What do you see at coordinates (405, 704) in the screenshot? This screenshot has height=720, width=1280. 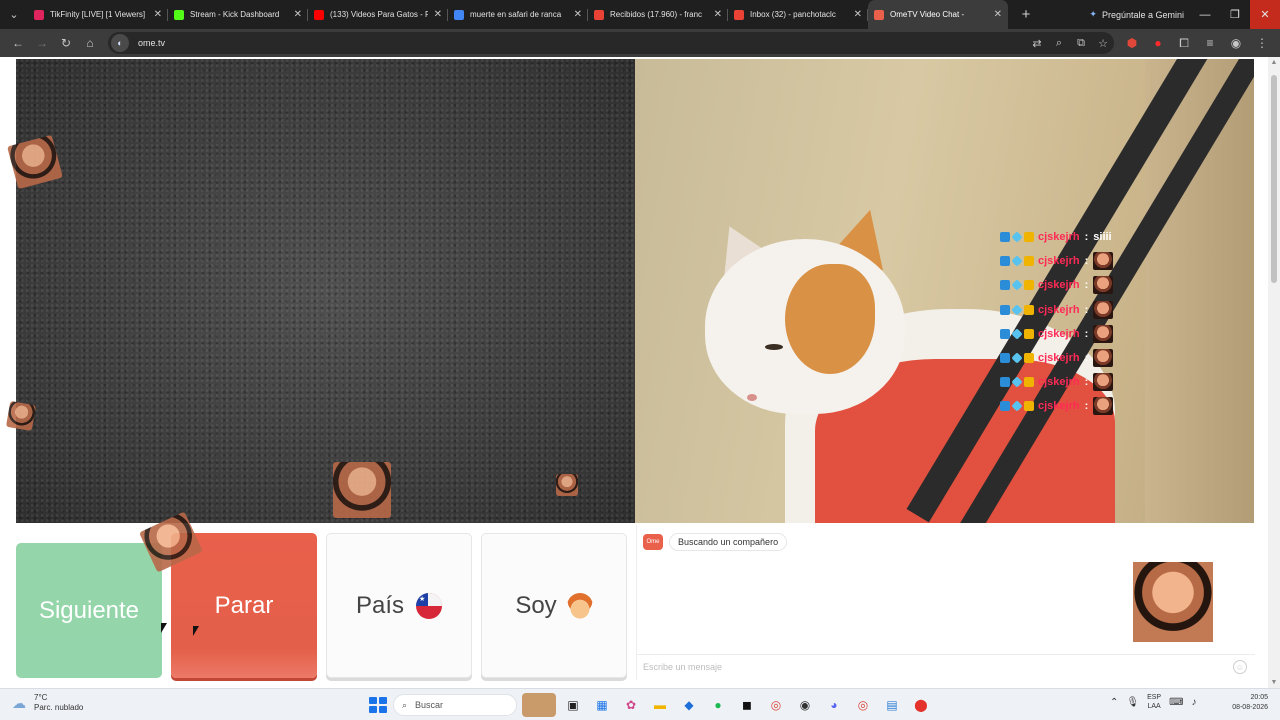 I see `search-icon: ⌕` at bounding box center [405, 704].